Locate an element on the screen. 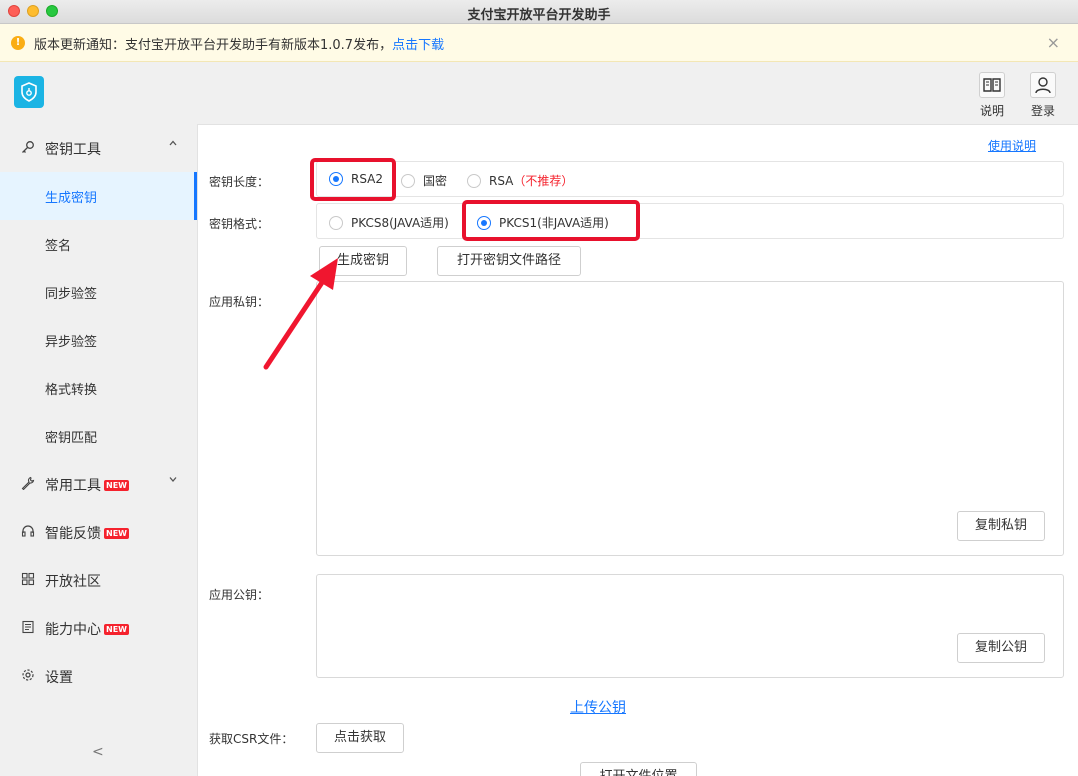 The image size is (1078, 776). help-button: 说明 is located at coordinates (992, 95).